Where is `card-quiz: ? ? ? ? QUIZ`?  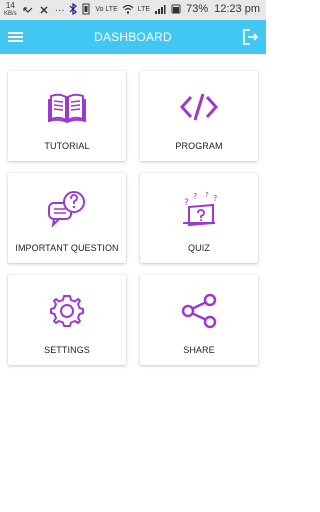 card-quiz: ? ? ? ? QUIZ is located at coordinates (199, 218).